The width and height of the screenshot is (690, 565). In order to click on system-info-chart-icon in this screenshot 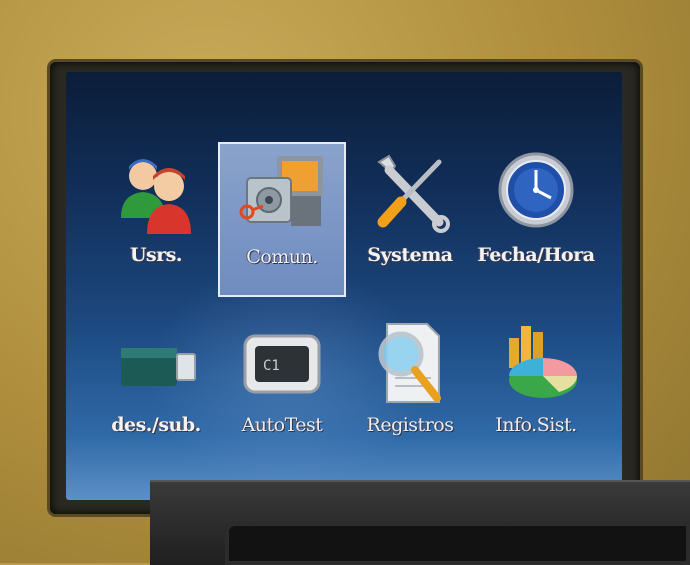, I will do `click(543, 362)`.